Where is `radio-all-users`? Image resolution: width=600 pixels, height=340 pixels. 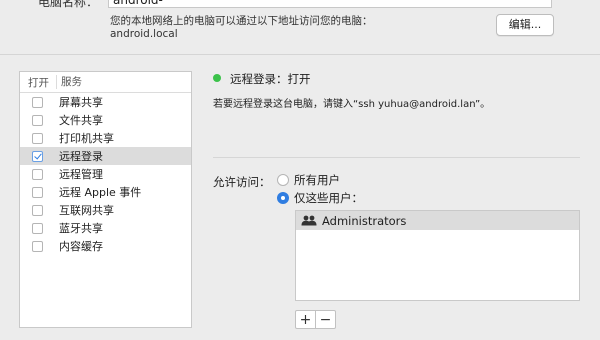 radio-all-users is located at coordinates (283, 180).